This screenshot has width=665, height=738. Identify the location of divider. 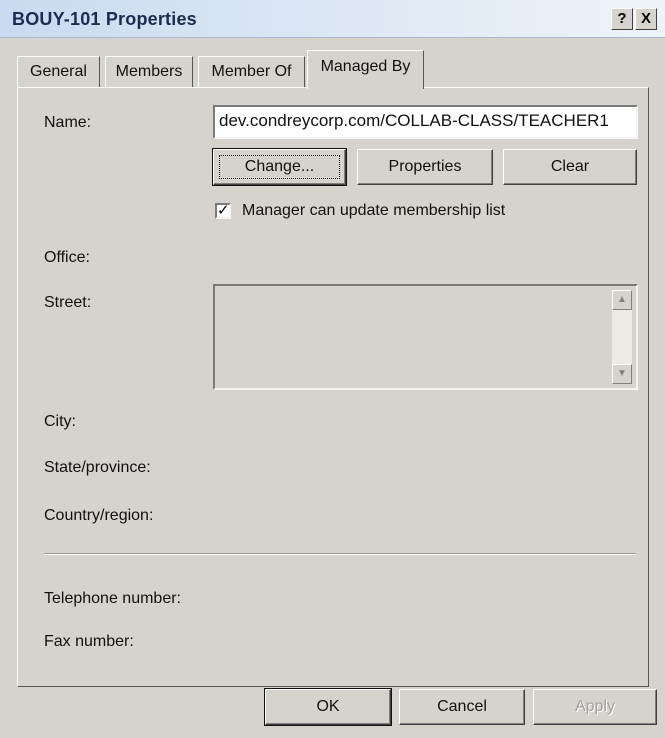
(340, 554).